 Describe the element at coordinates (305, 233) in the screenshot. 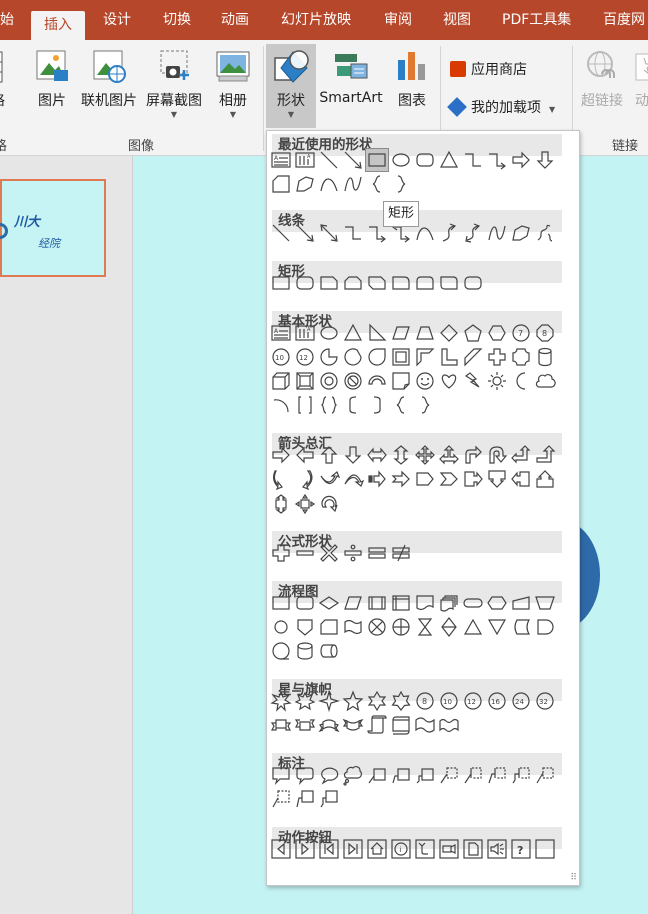

I see `shape-arrow-line-icon` at that location.